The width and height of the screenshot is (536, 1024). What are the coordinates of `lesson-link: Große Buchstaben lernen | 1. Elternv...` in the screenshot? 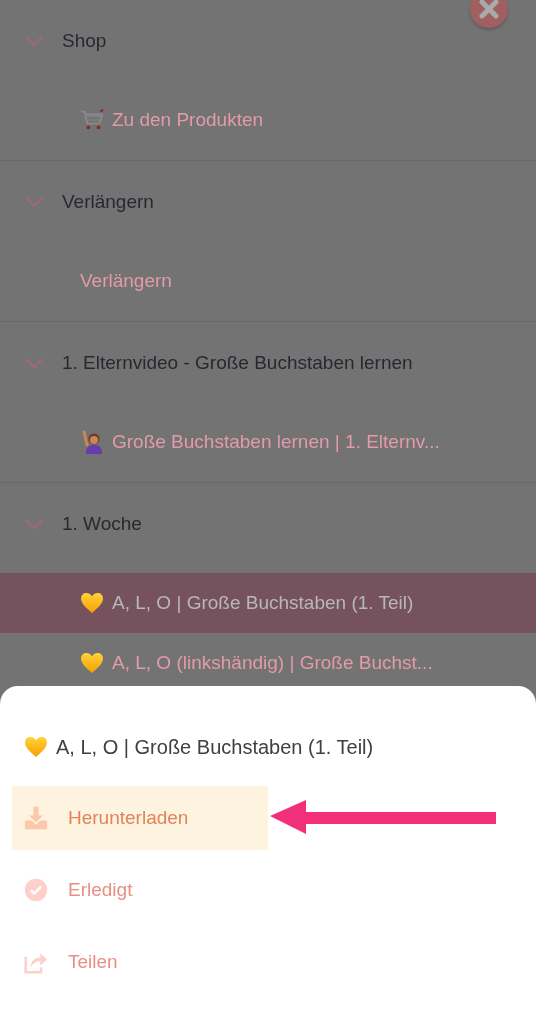 It's located at (276, 442).